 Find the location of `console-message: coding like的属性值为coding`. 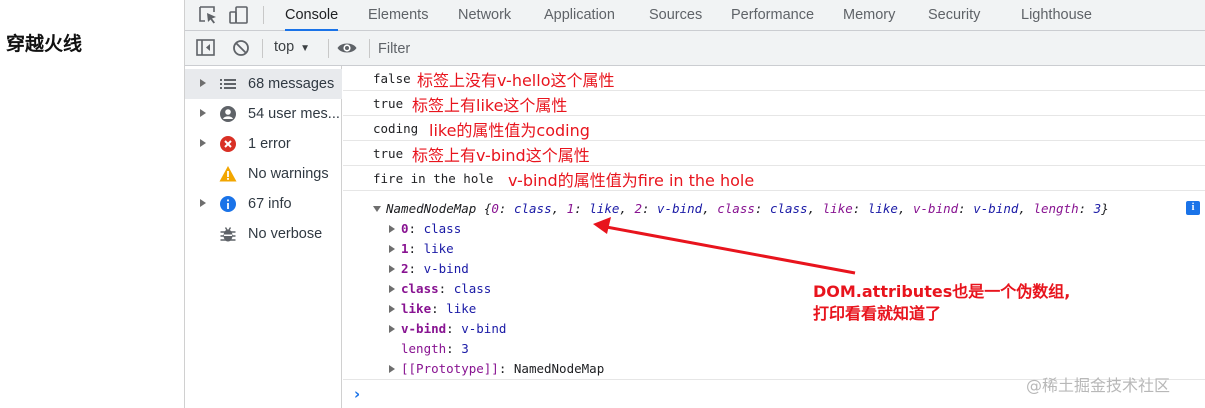

console-message: coding like的属性值为coding is located at coordinates (774, 128).